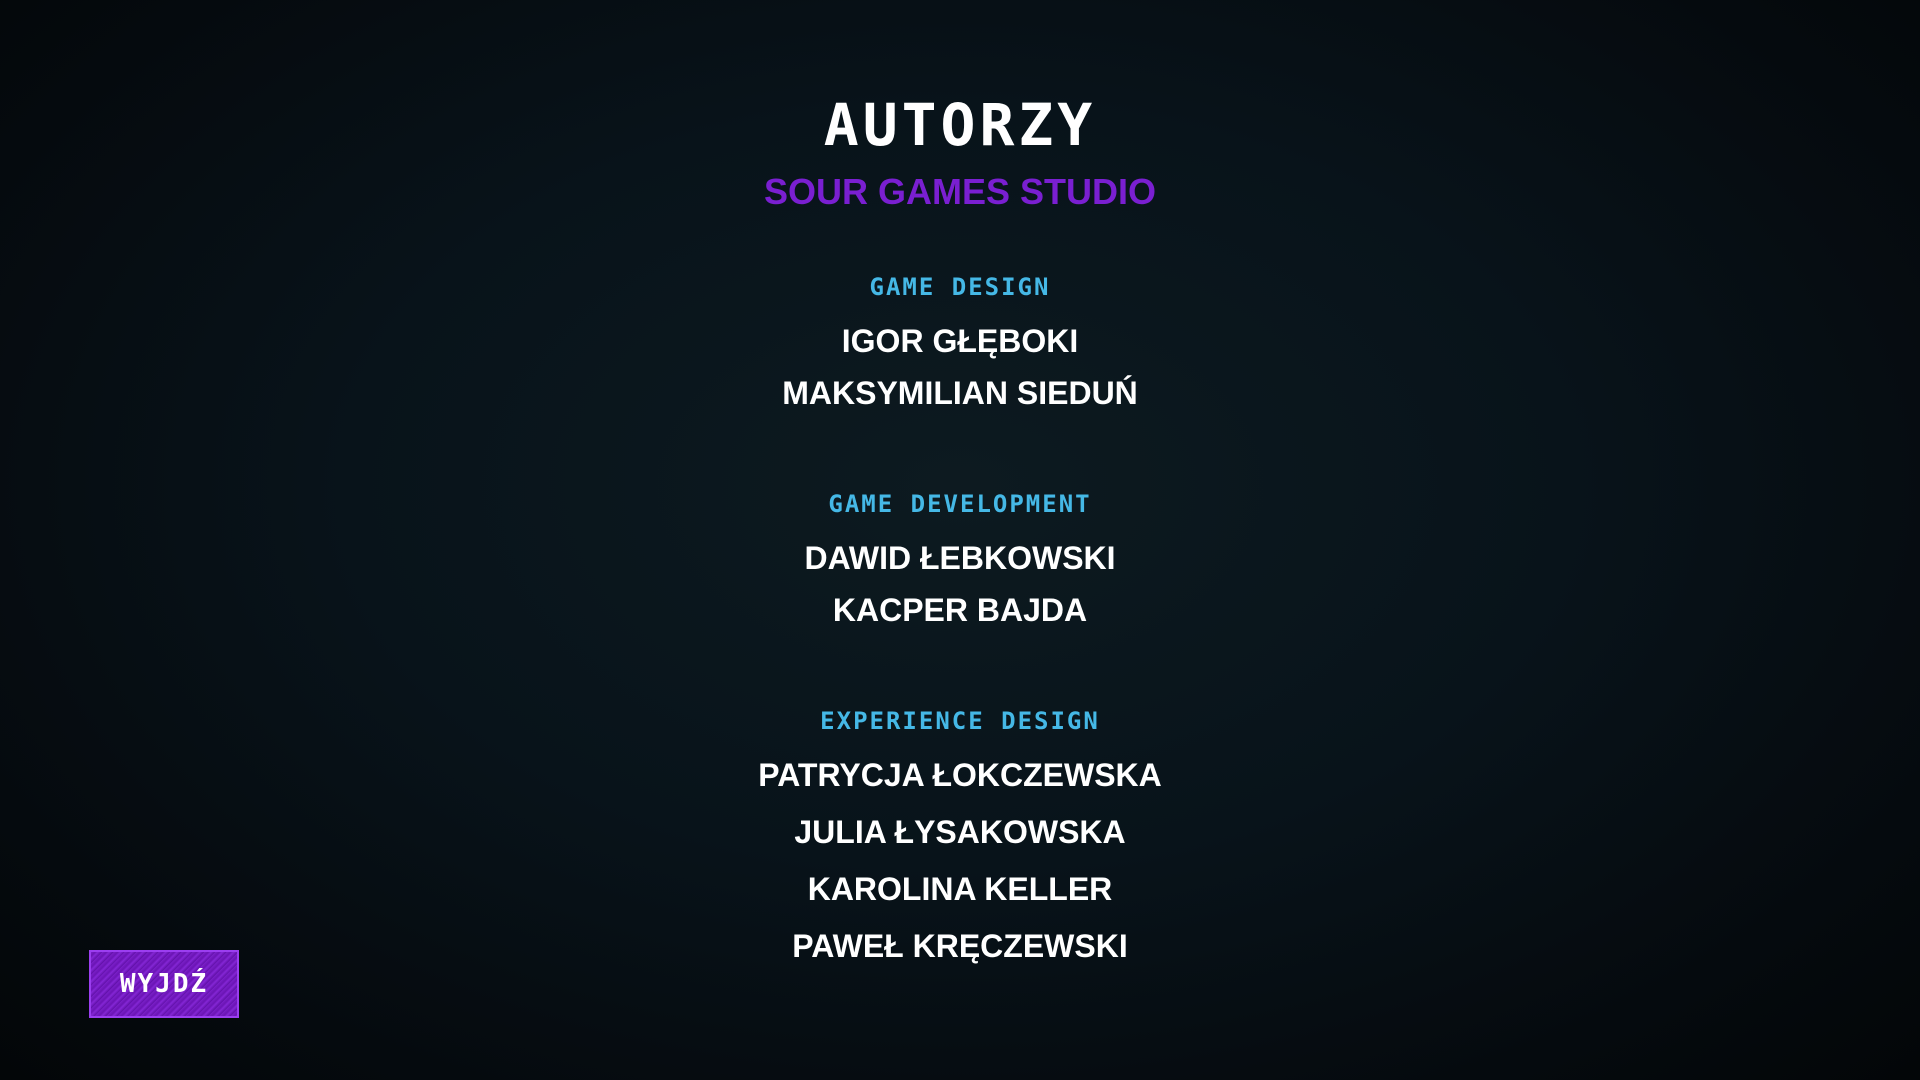 Image resolution: width=1920 pixels, height=1080 pixels. Describe the element at coordinates (960, 393) in the screenshot. I see `credit-name: MAKSYMILIAN SIEDUŃ` at that location.